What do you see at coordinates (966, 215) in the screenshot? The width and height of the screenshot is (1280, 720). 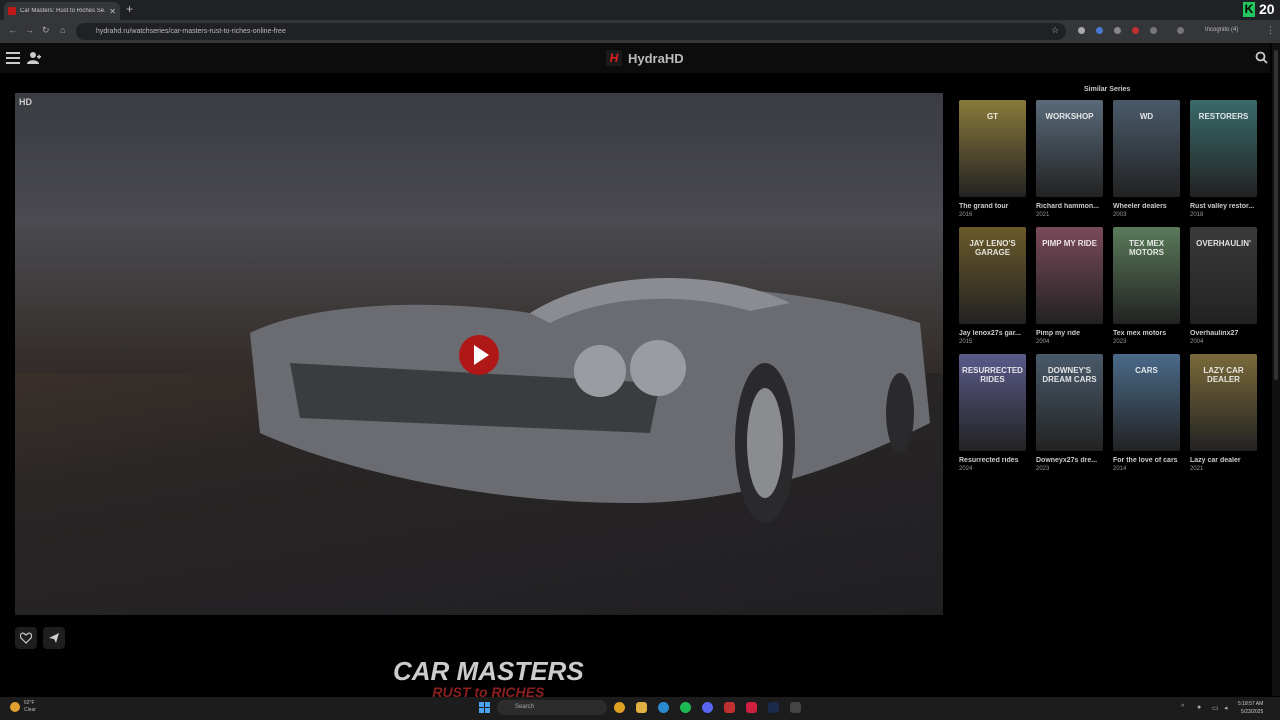 I see `series-year: 2016` at bounding box center [966, 215].